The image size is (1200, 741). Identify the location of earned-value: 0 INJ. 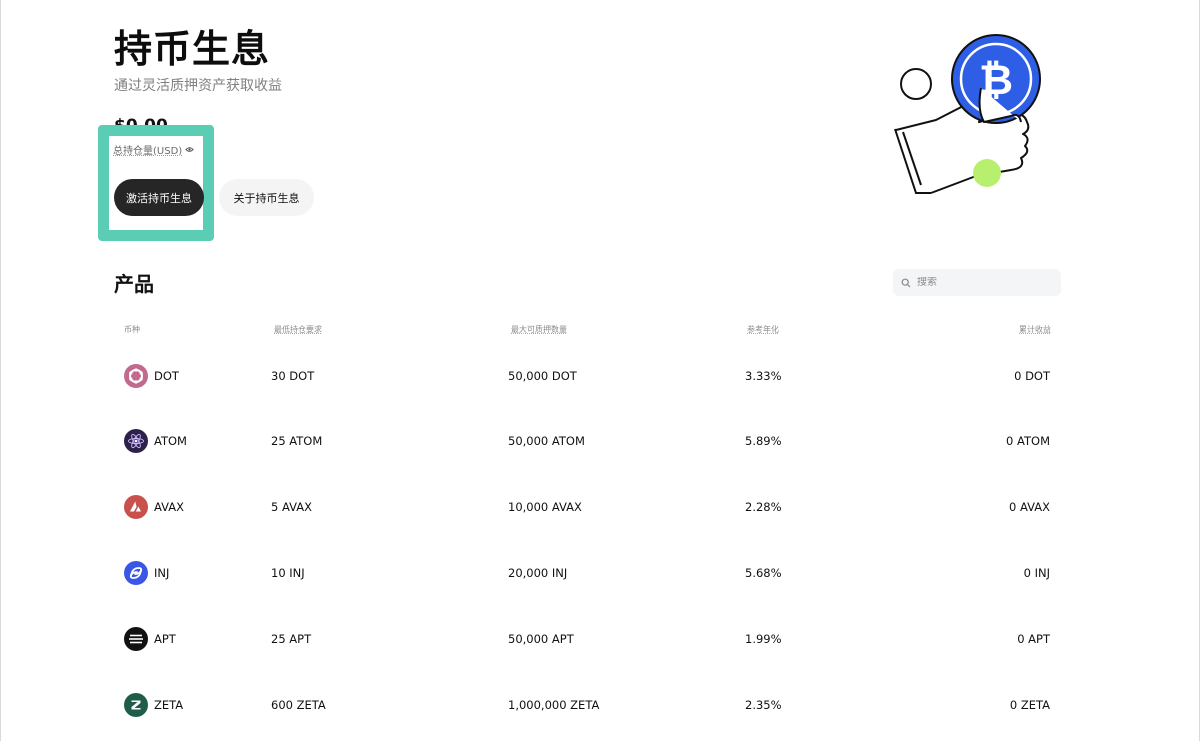
(1036, 573).